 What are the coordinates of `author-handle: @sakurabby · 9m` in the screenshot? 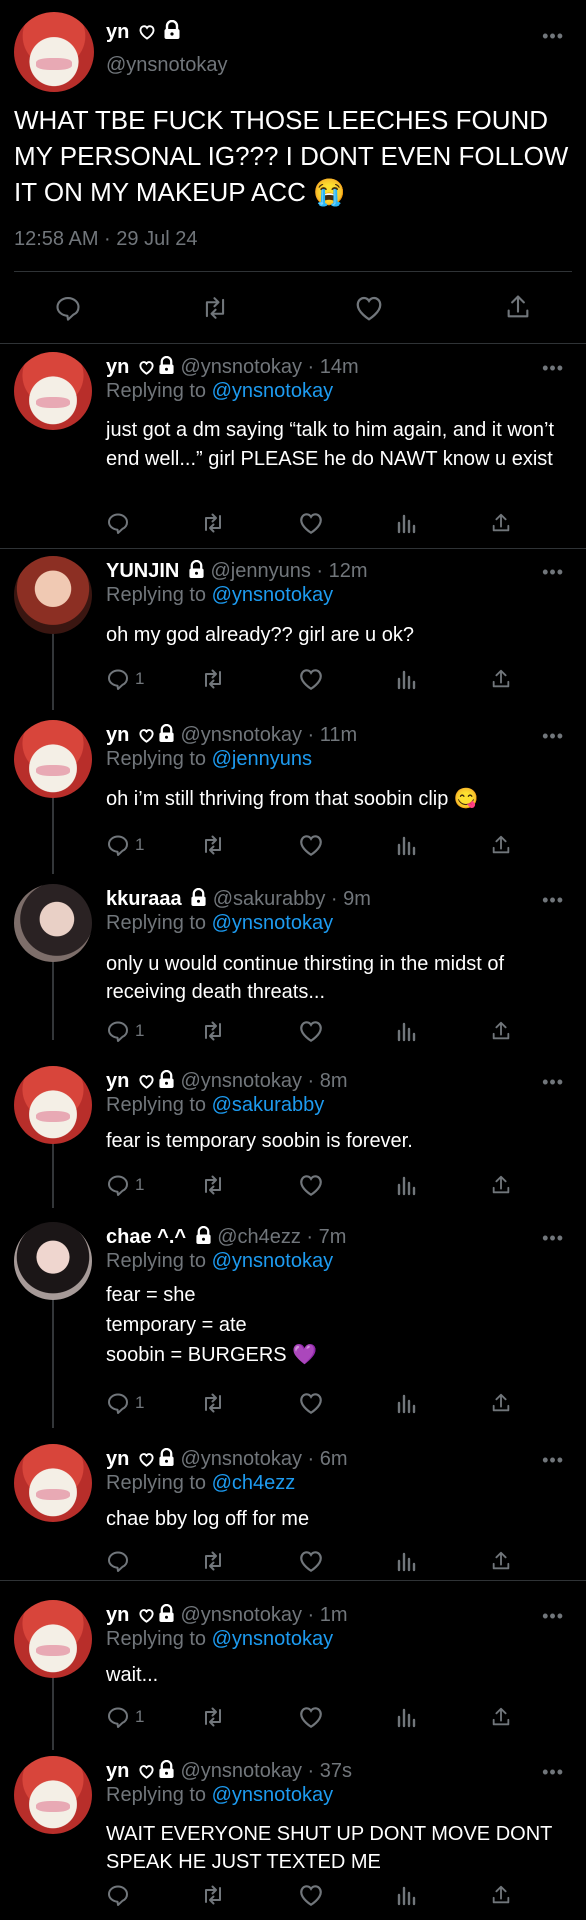 It's located at (292, 899).